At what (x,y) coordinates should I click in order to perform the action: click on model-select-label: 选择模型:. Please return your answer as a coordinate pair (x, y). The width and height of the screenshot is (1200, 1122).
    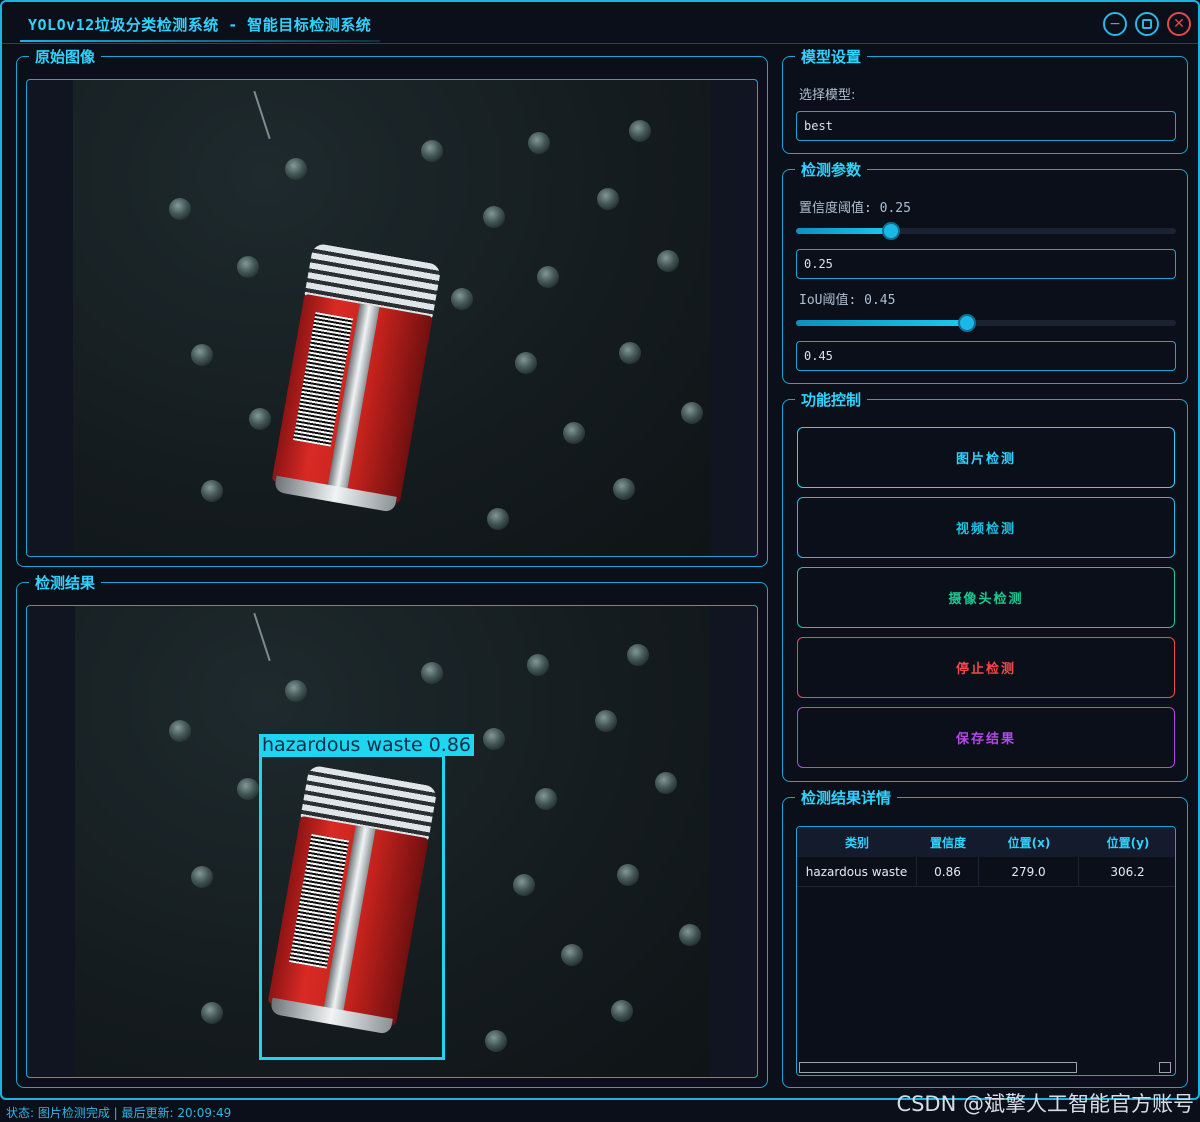
    Looking at the image, I should click on (827, 95).